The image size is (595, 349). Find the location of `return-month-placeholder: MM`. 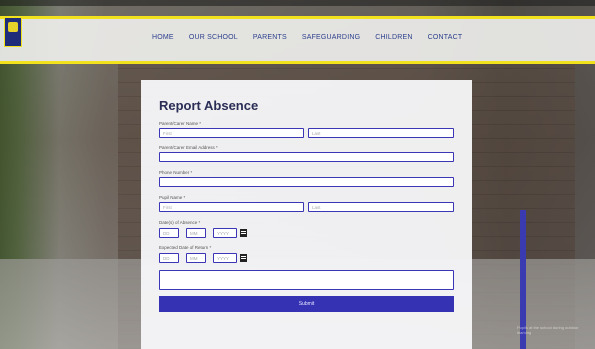

return-month-placeholder: MM is located at coordinates (194, 258).